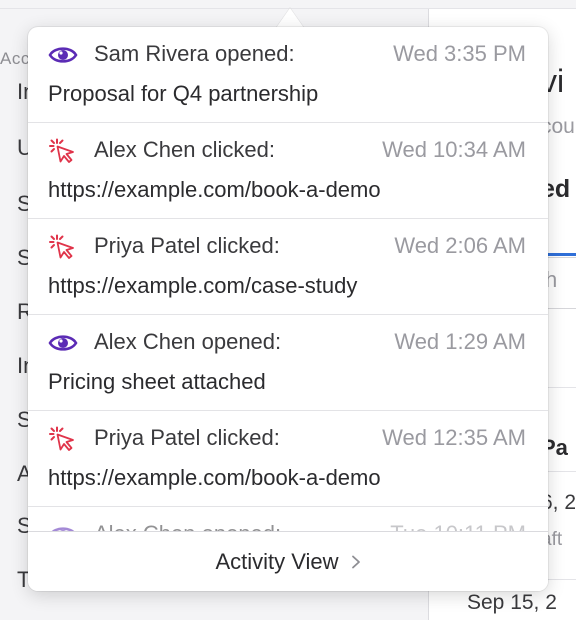  I want to click on activity-view-button: Activity View, so click(288, 561).